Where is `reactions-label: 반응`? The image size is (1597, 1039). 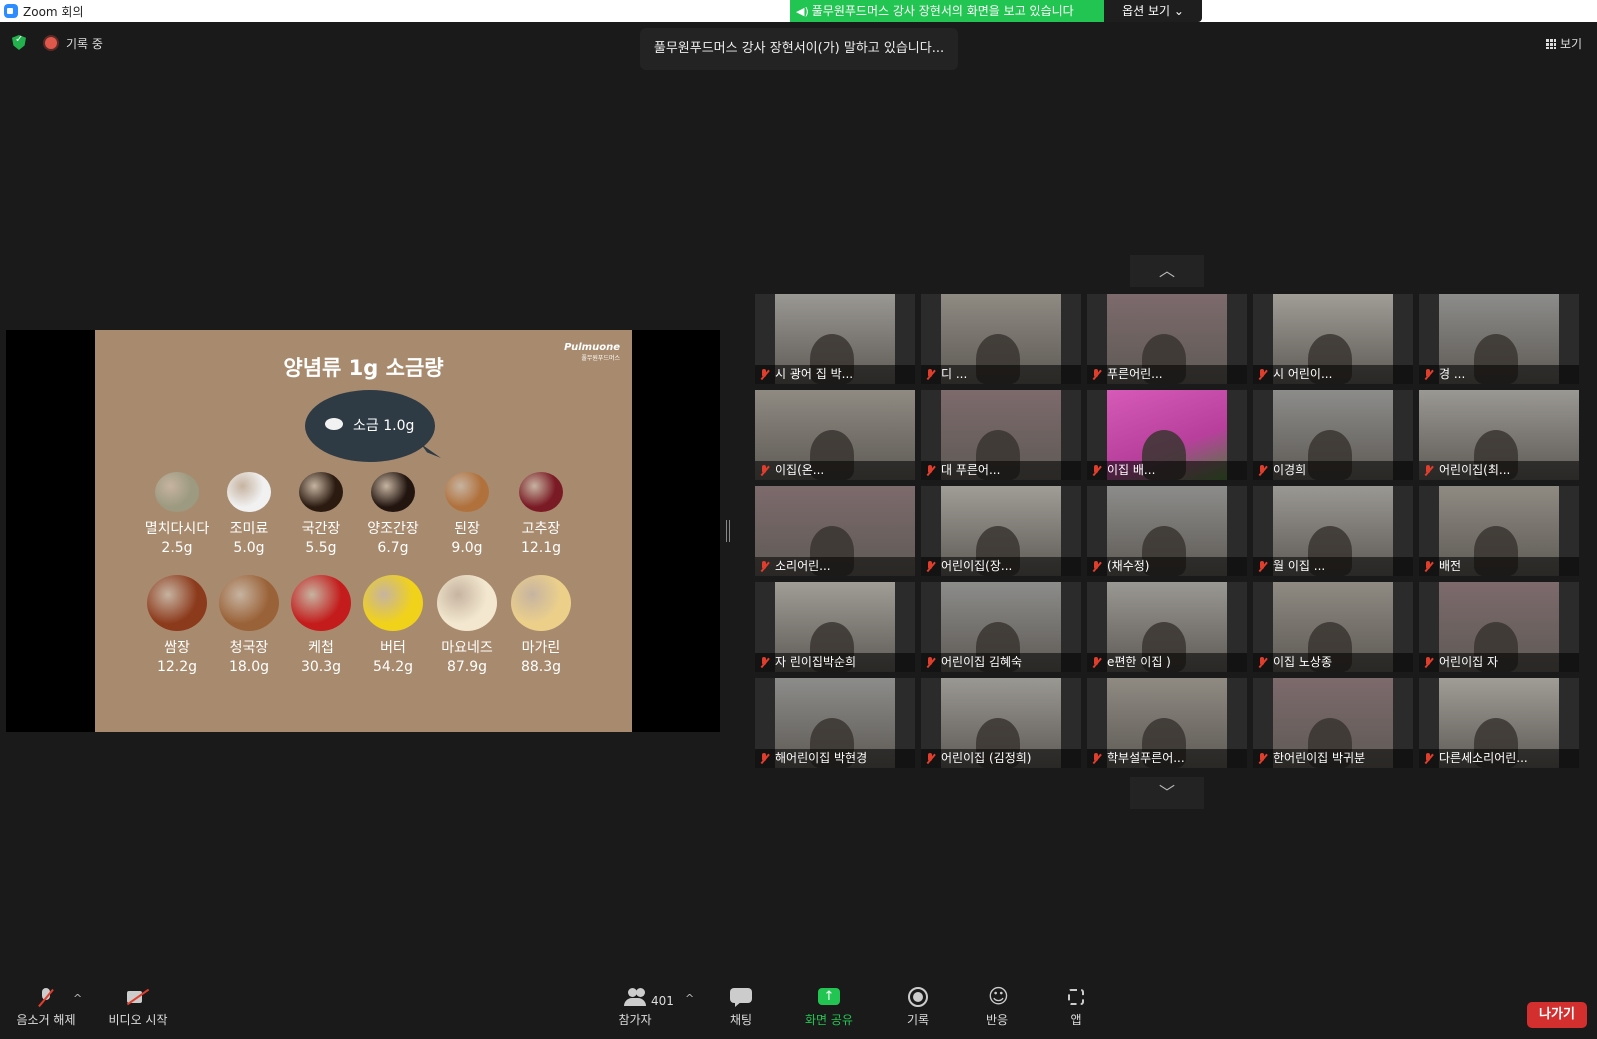
reactions-label: 반응 is located at coordinates (997, 1020).